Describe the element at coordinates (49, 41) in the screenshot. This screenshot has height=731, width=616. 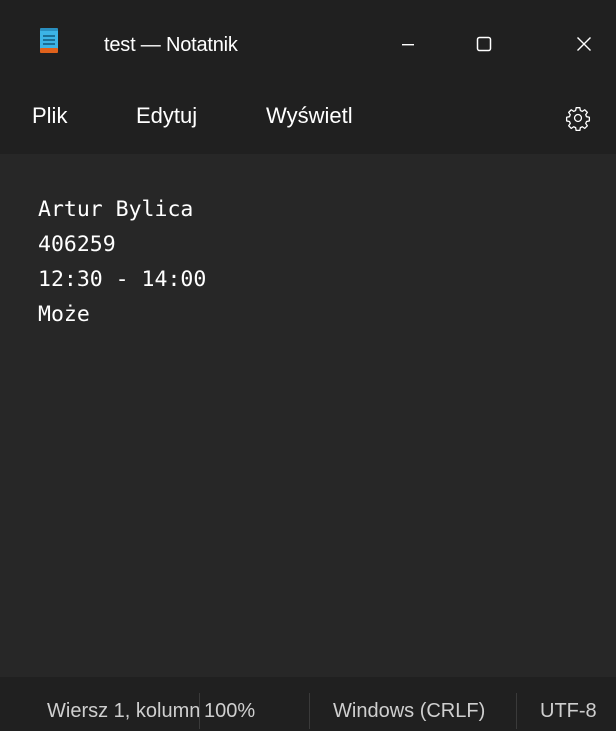
I see `notepad-icon` at that location.